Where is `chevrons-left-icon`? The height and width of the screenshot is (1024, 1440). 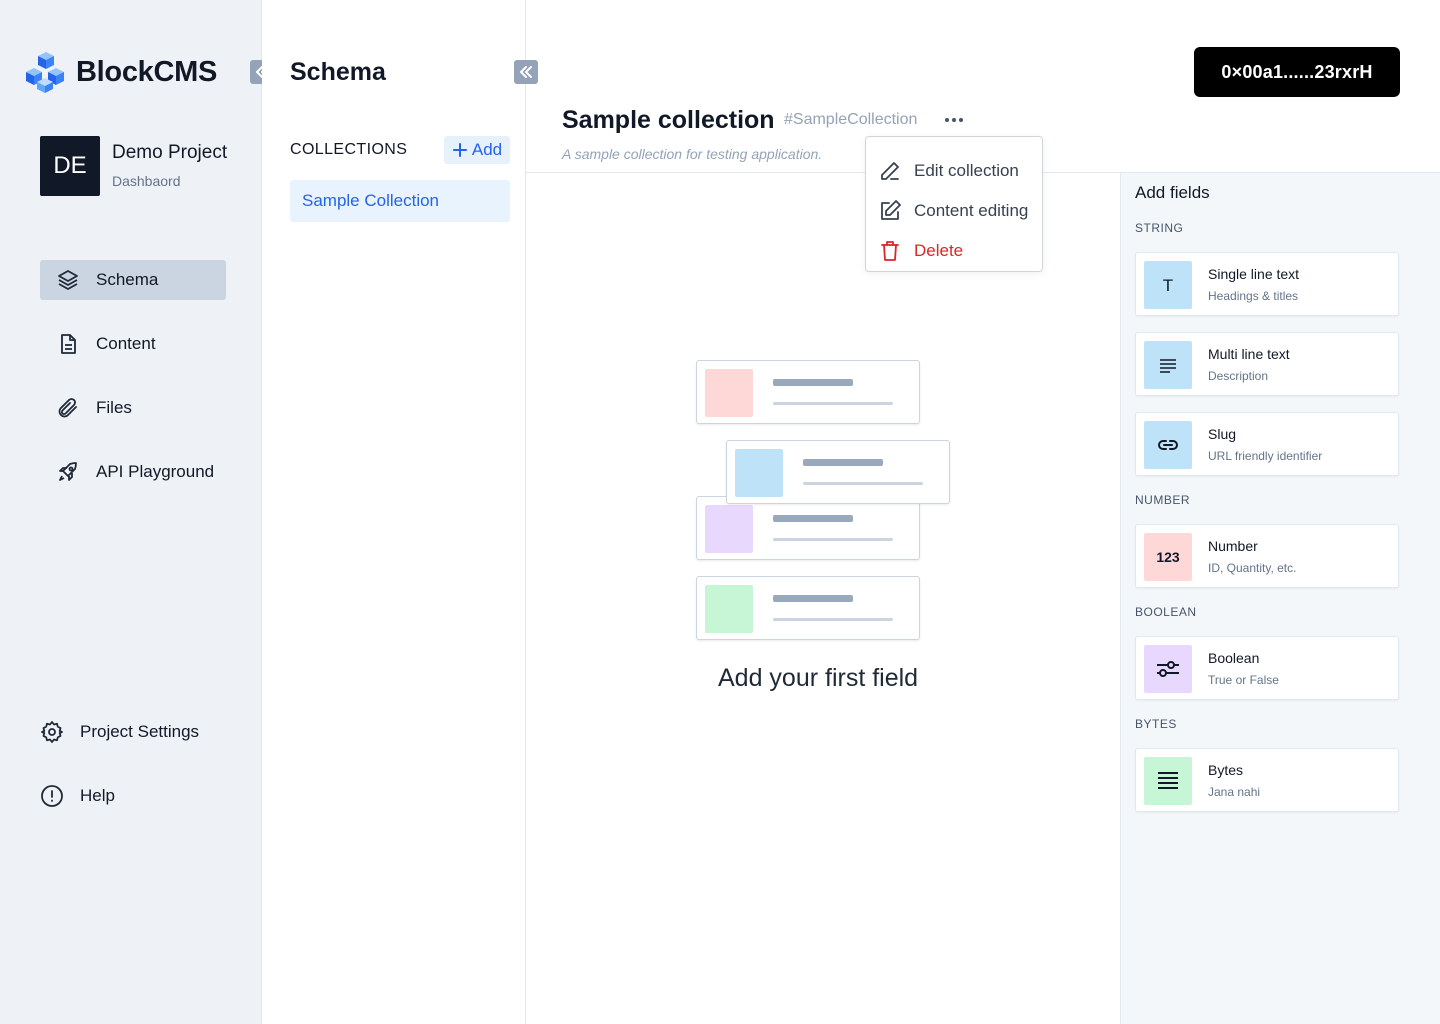 chevrons-left-icon is located at coordinates (526, 72).